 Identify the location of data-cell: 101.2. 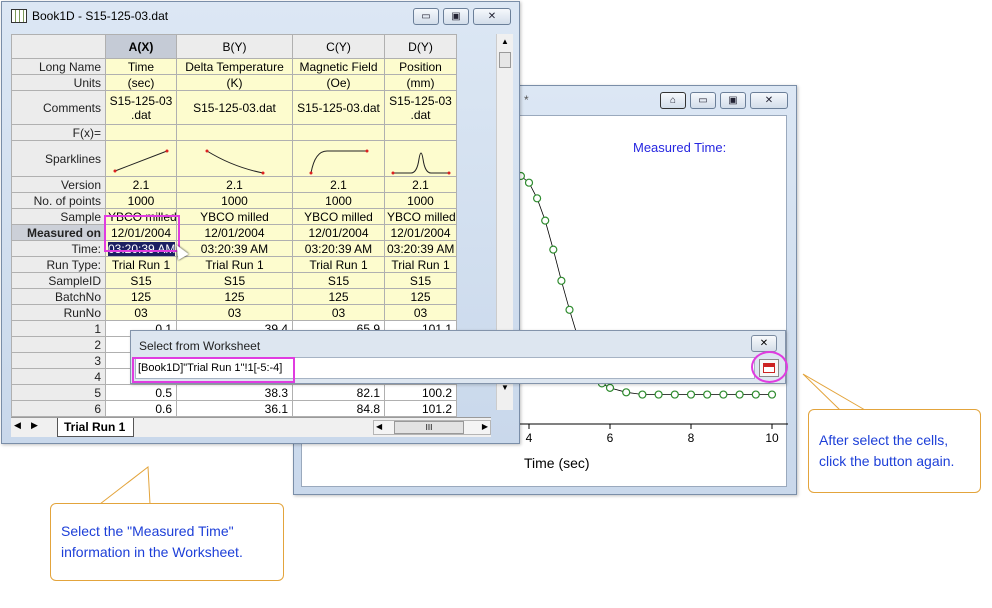
(420, 408).